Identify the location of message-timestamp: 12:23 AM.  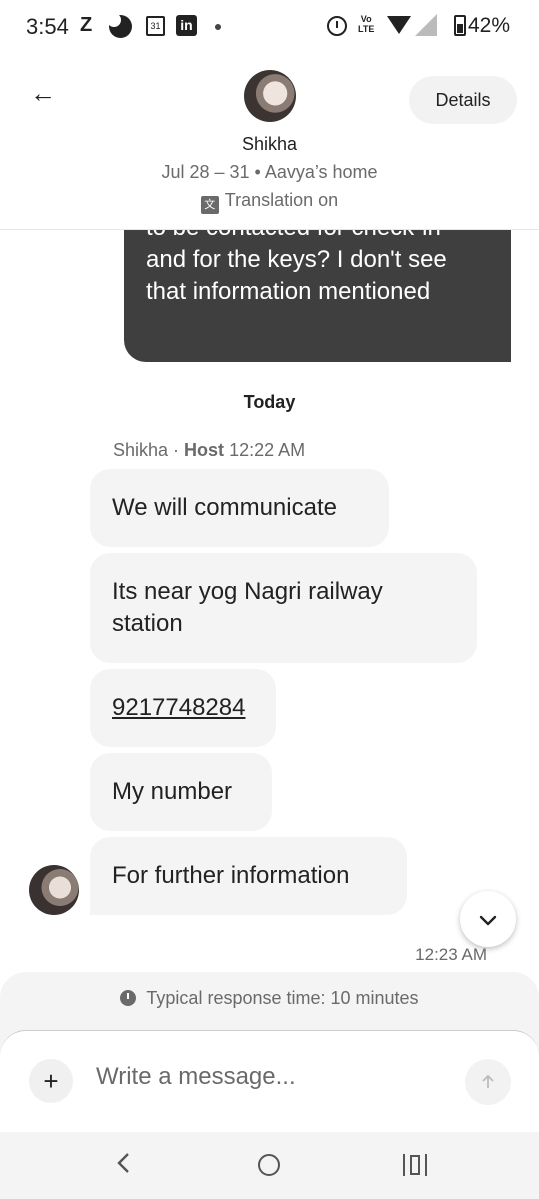
(451, 954).